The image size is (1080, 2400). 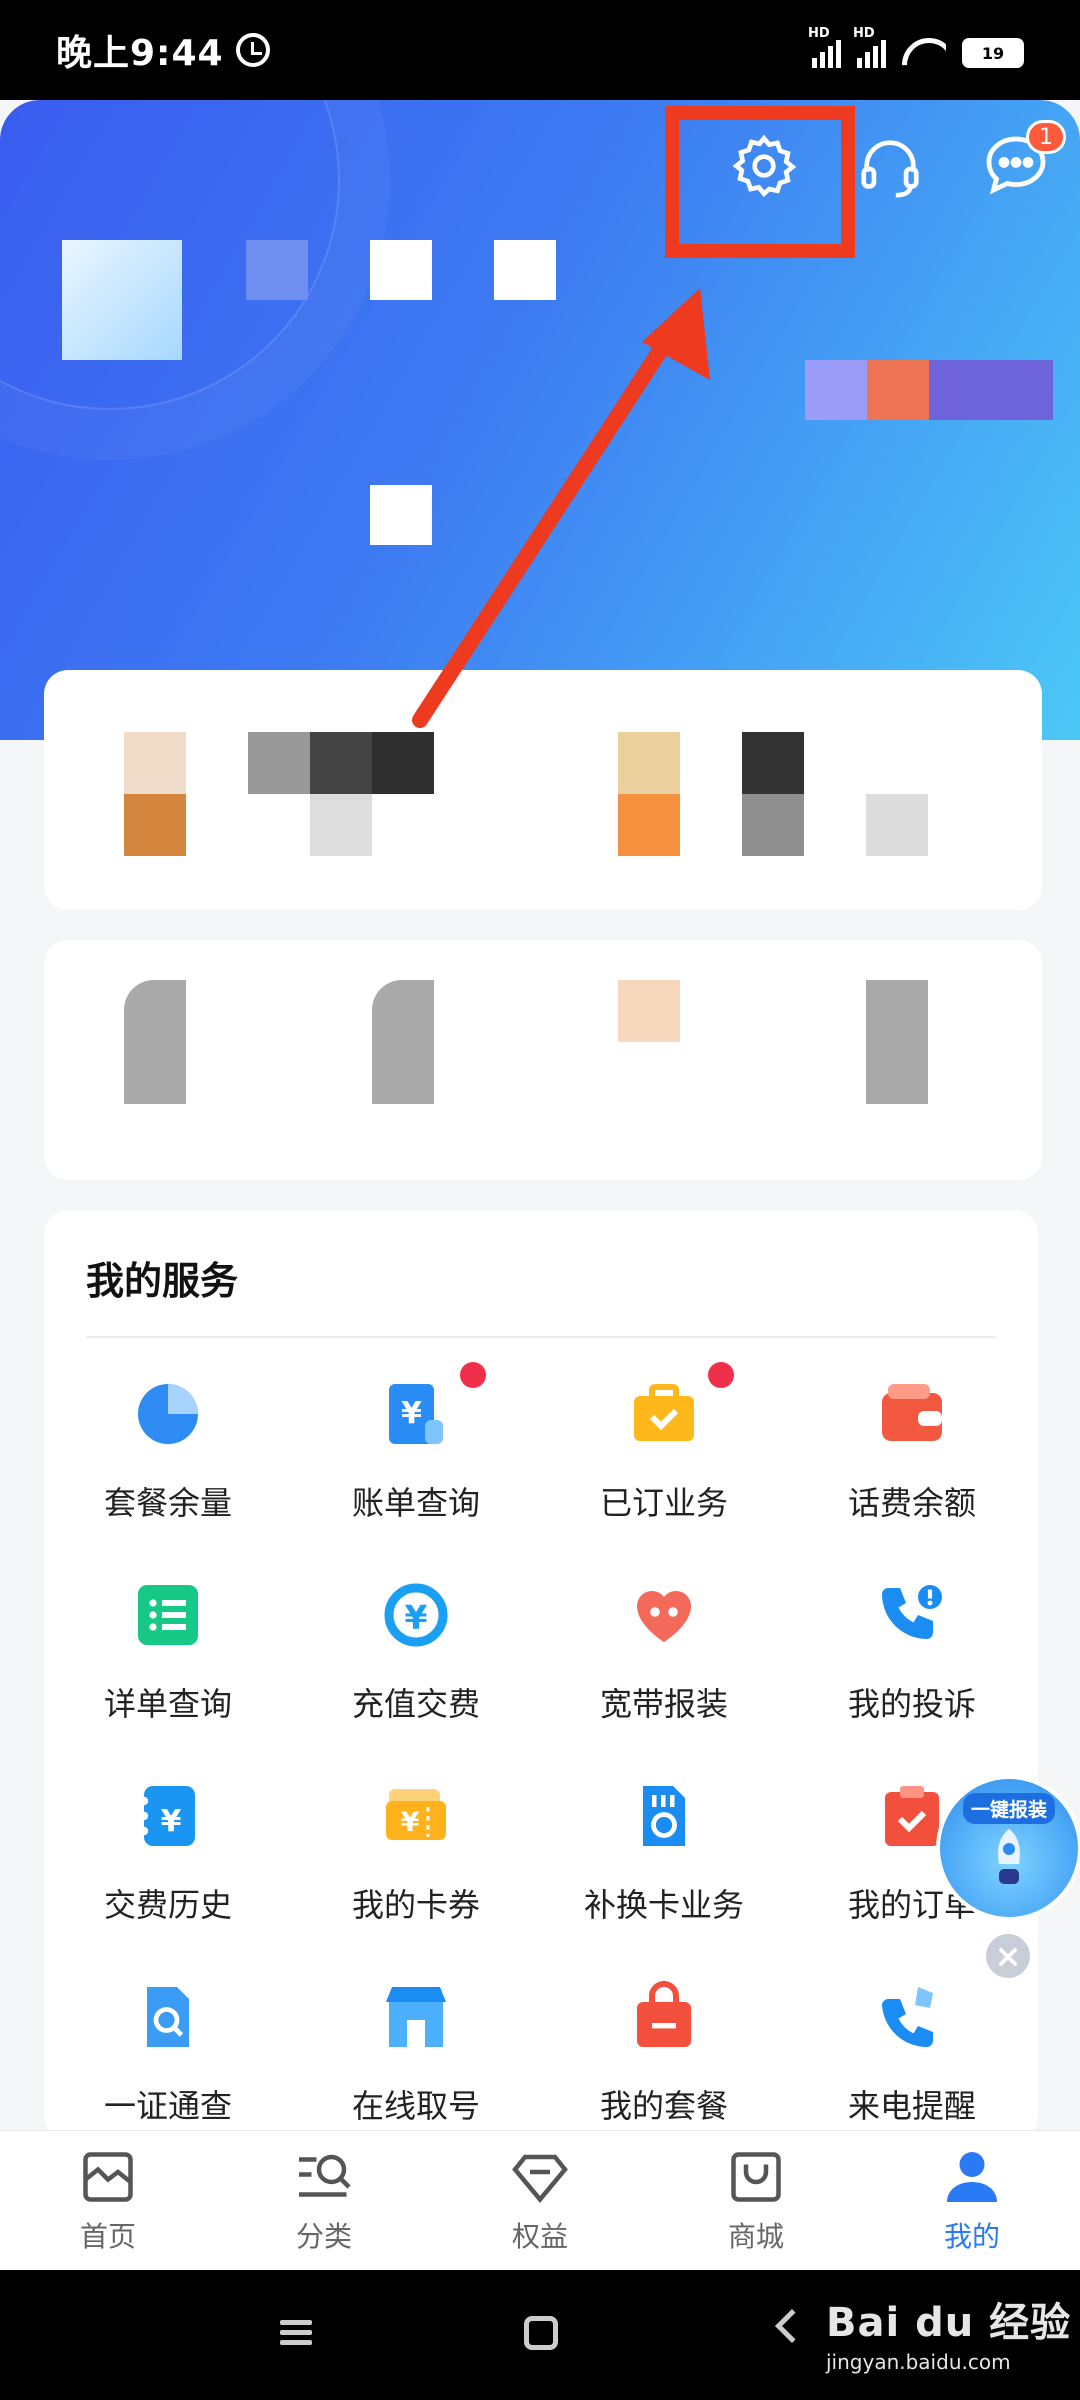 I want to click on nav-label: 权益, so click(x=539, y=2236).